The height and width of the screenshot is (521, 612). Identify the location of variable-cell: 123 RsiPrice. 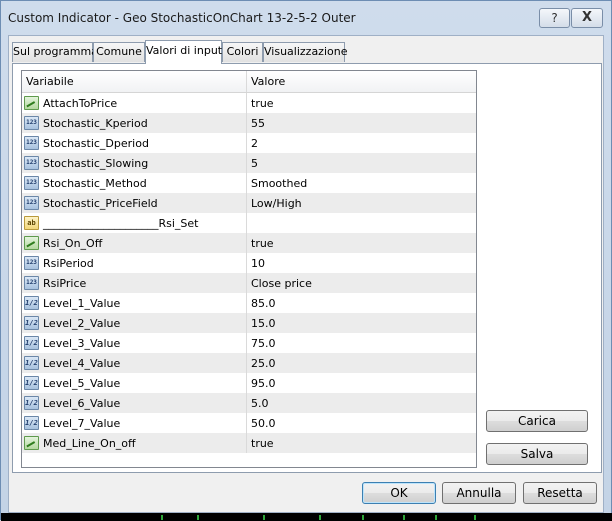
(134, 283).